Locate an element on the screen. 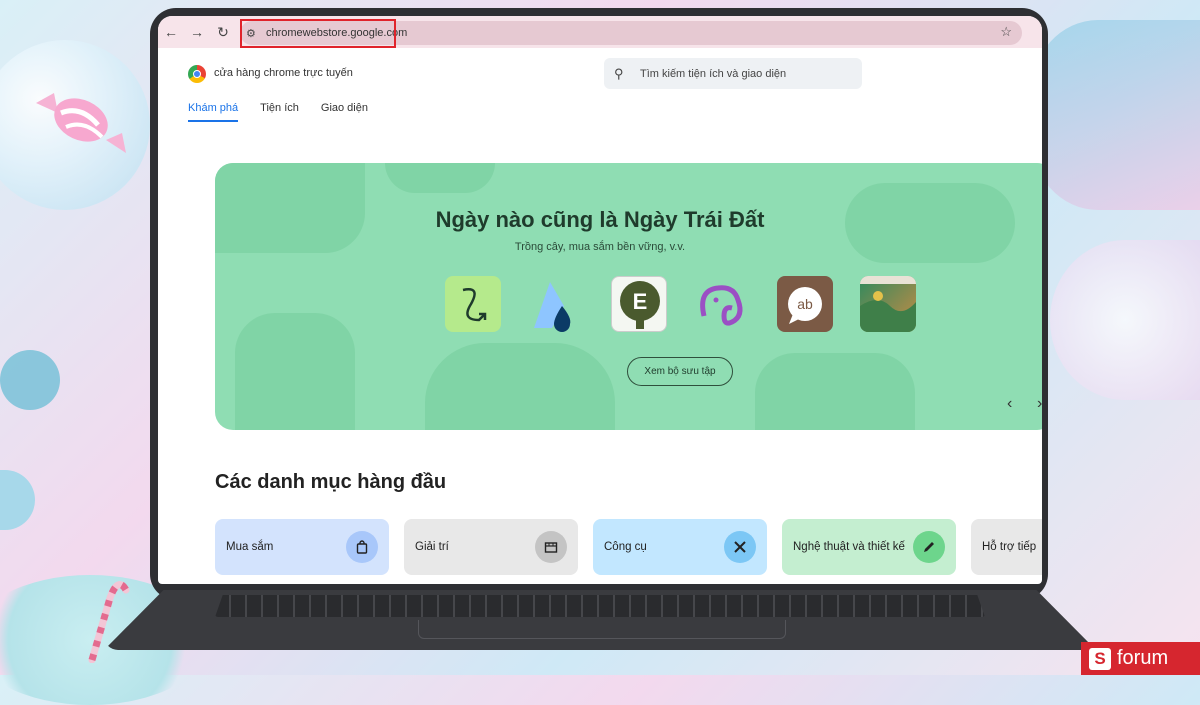 Image resolution: width=1200 pixels, height=705 pixels. tree-e-app-icon: E is located at coordinates (639, 304).